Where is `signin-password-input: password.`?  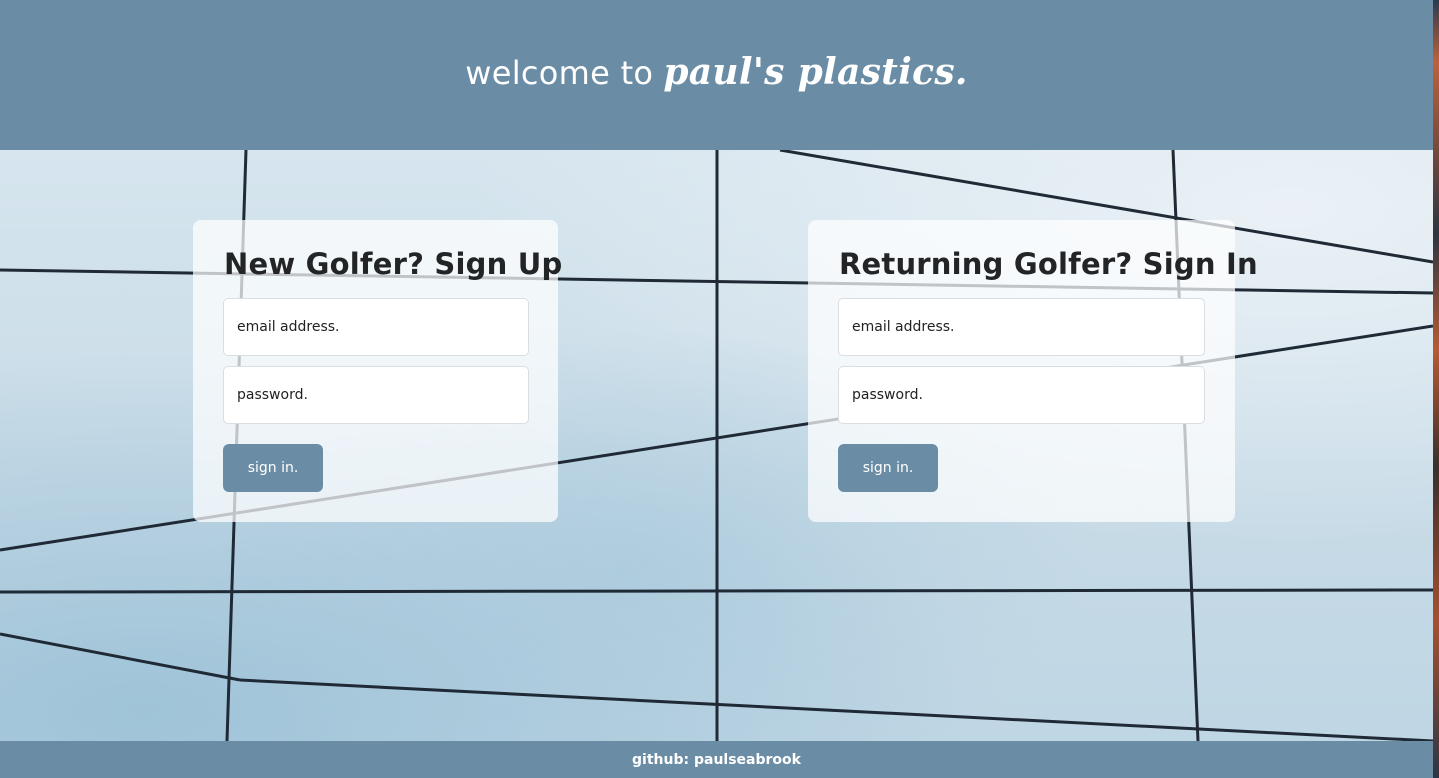 signin-password-input: password. is located at coordinates (1021, 395).